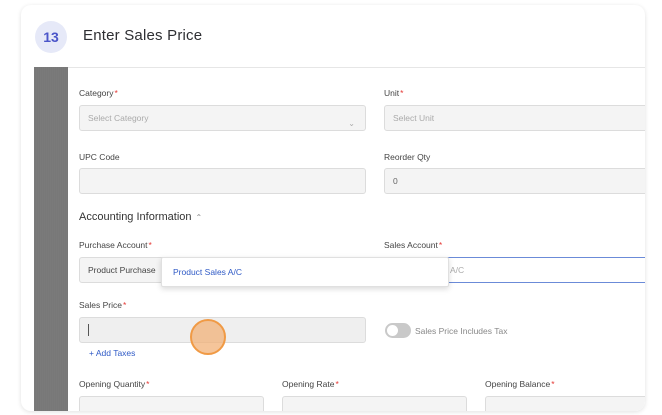 The image size is (662, 415). Describe the element at coordinates (351, 123) in the screenshot. I see `chevron-down-icon: ⌄` at that location.